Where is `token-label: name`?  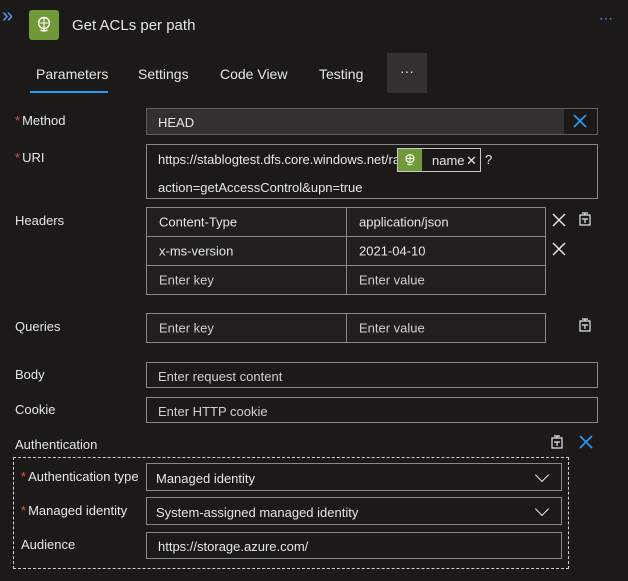 token-label: name is located at coordinates (448, 160).